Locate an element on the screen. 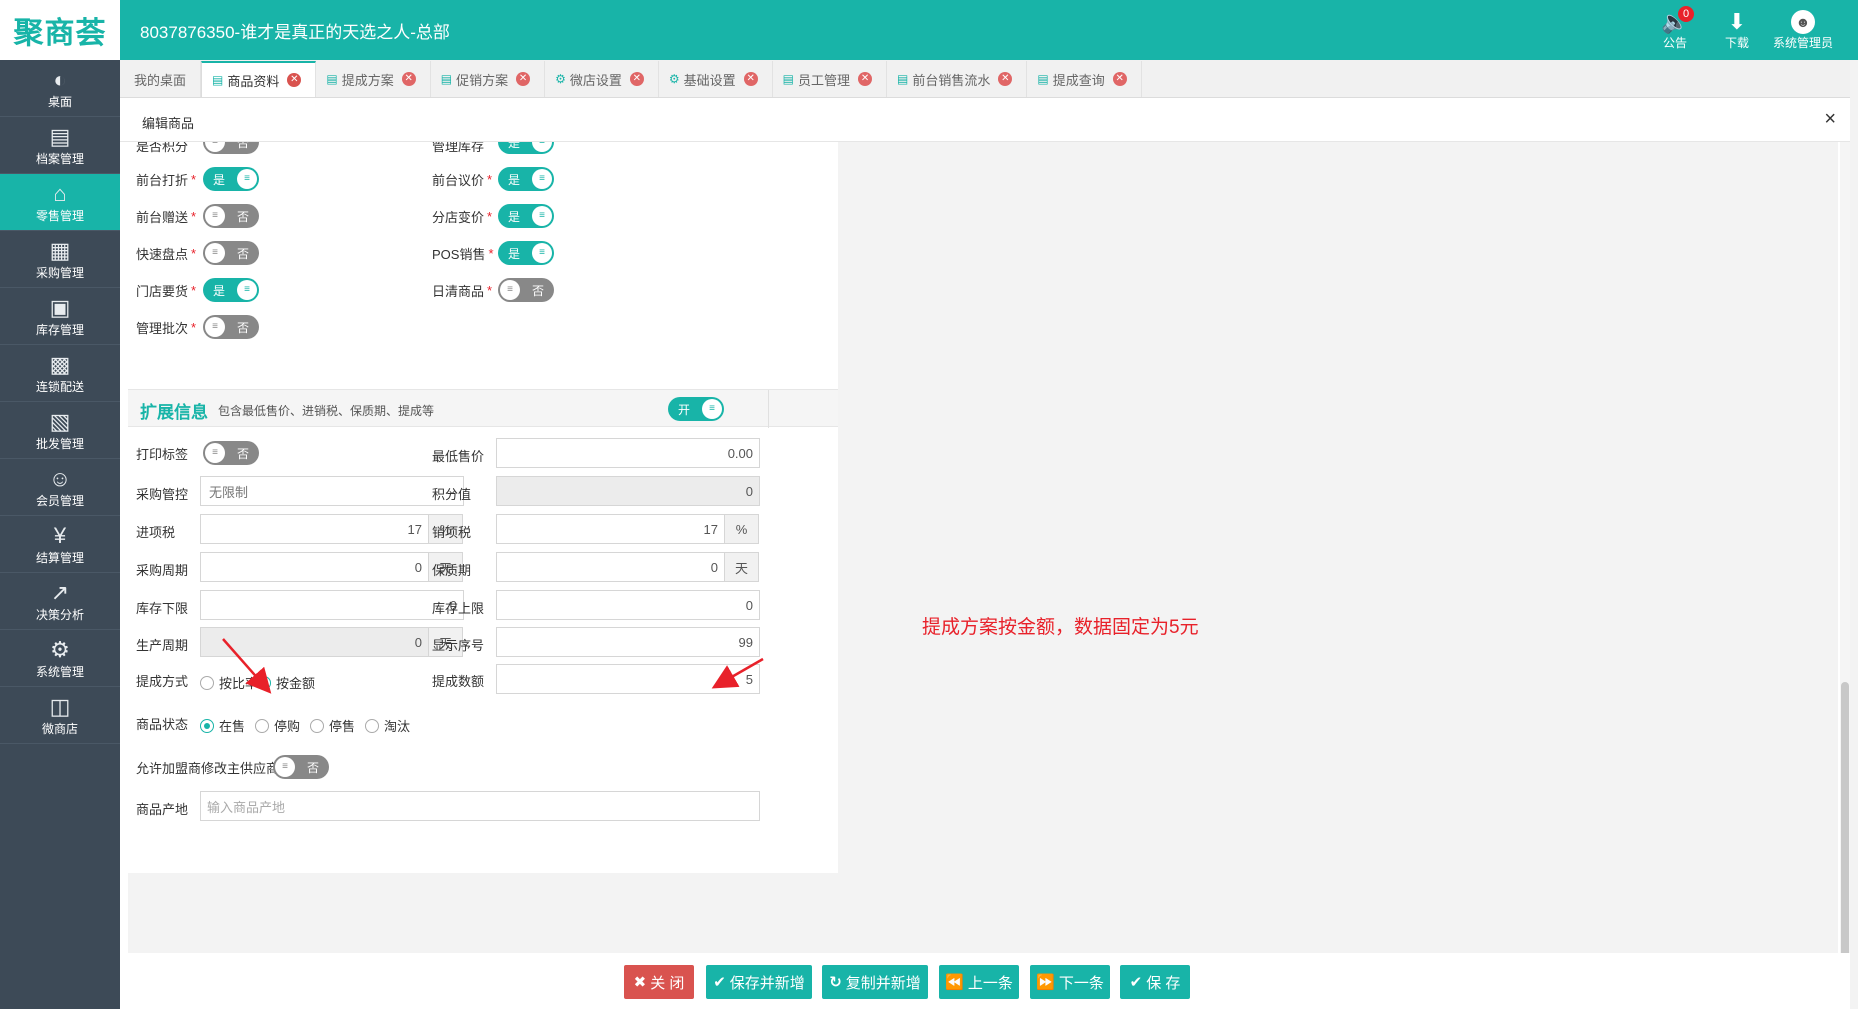 The width and height of the screenshot is (1858, 1009). dialog-footer: ✖ 关 闭 ✔ 保存并新增 ↻ 复制并新增 ⏪ 上一条 ⏩ 下一条 ✔ 保 存 is located at coordinates (985, 981).